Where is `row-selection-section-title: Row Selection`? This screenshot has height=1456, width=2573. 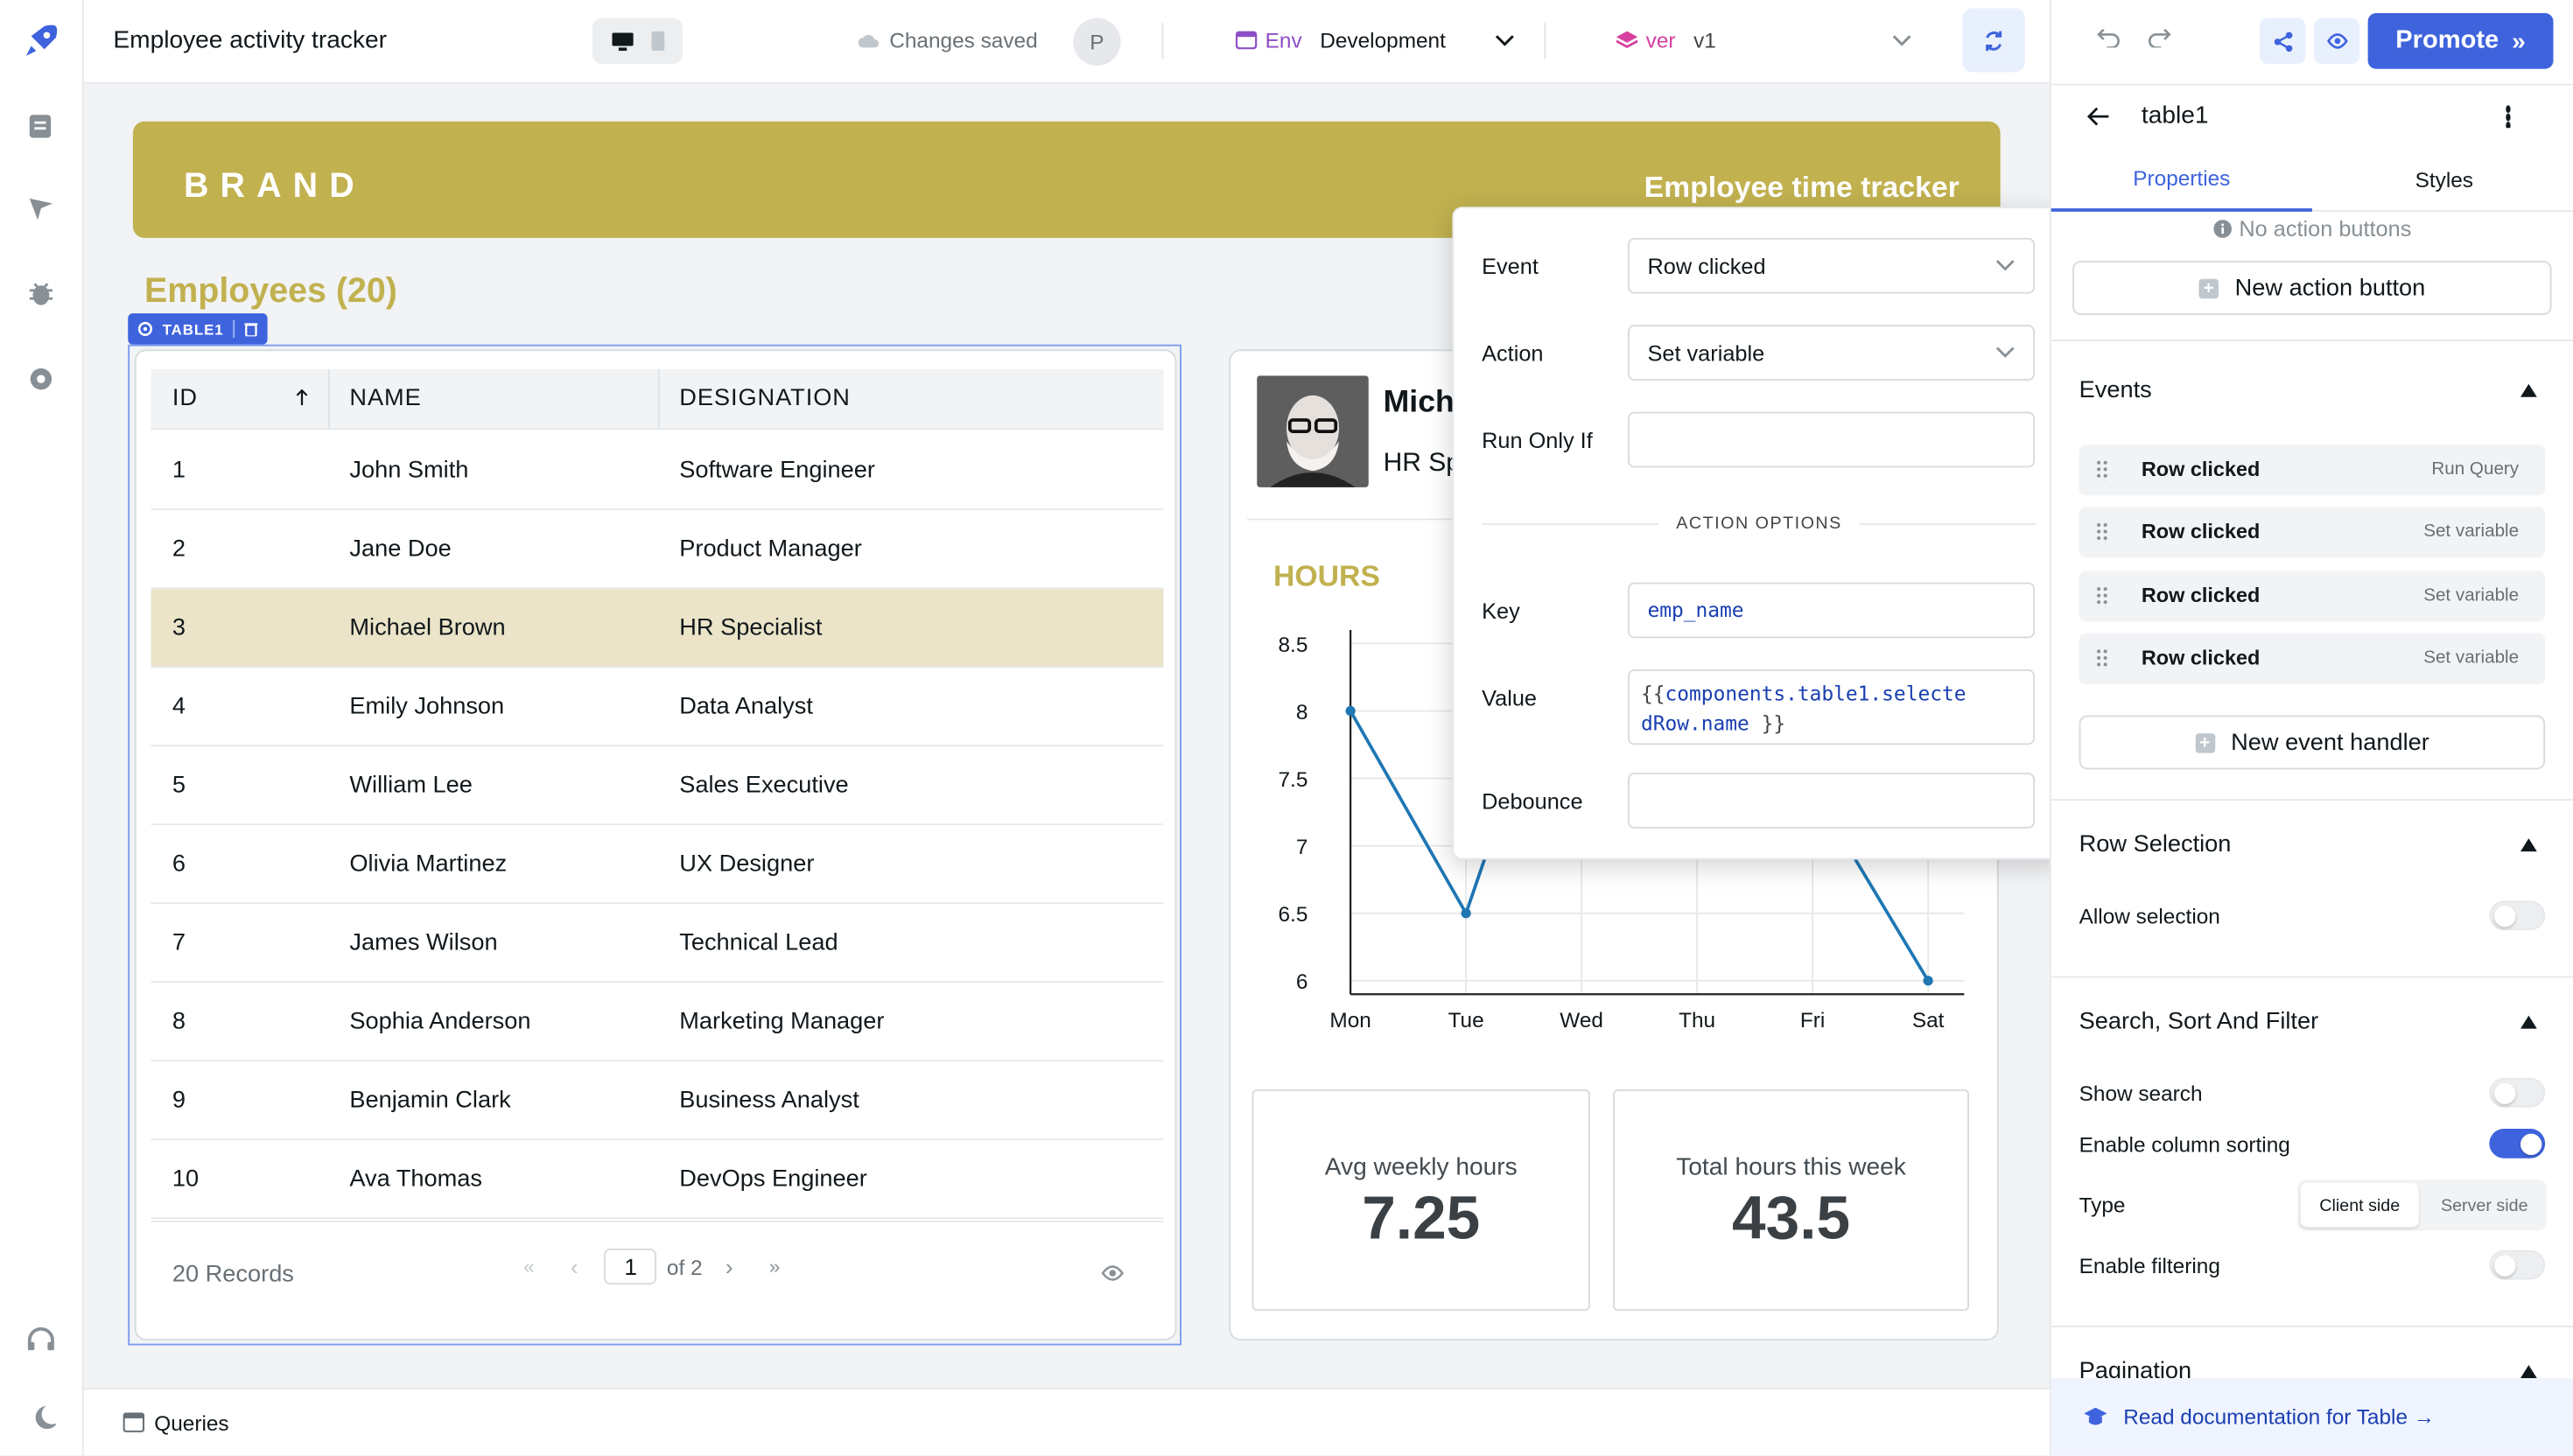 row-selection-section-title: Row Selection is located at coordinates (2155, 845).